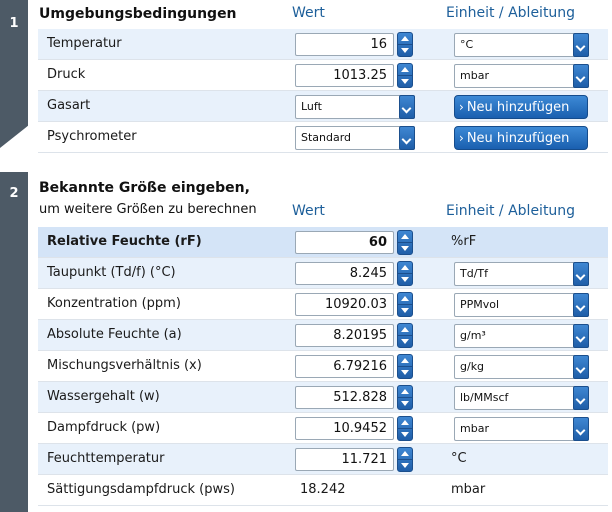 Image resolution: width=612 pixels, height=512 pixels. Describe the element at coordinates (104, 427) in the screenshot. I see `label-dampfdruck: Dampfdruck (pw)` at that location.